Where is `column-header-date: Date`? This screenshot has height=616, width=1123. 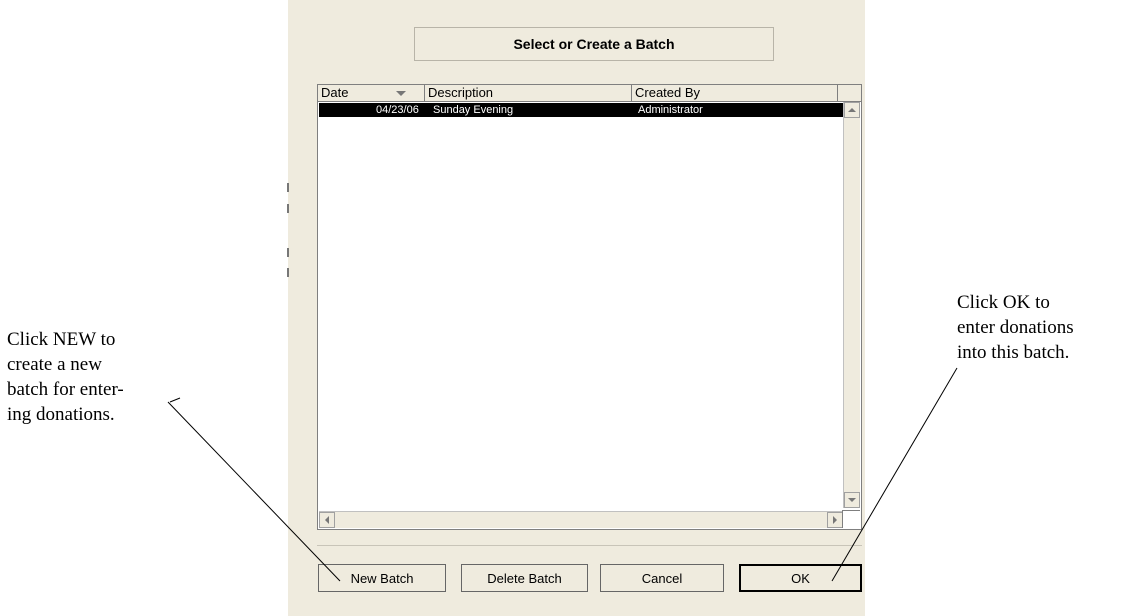
column-header-date: Date is located at coordinates (371, 93).